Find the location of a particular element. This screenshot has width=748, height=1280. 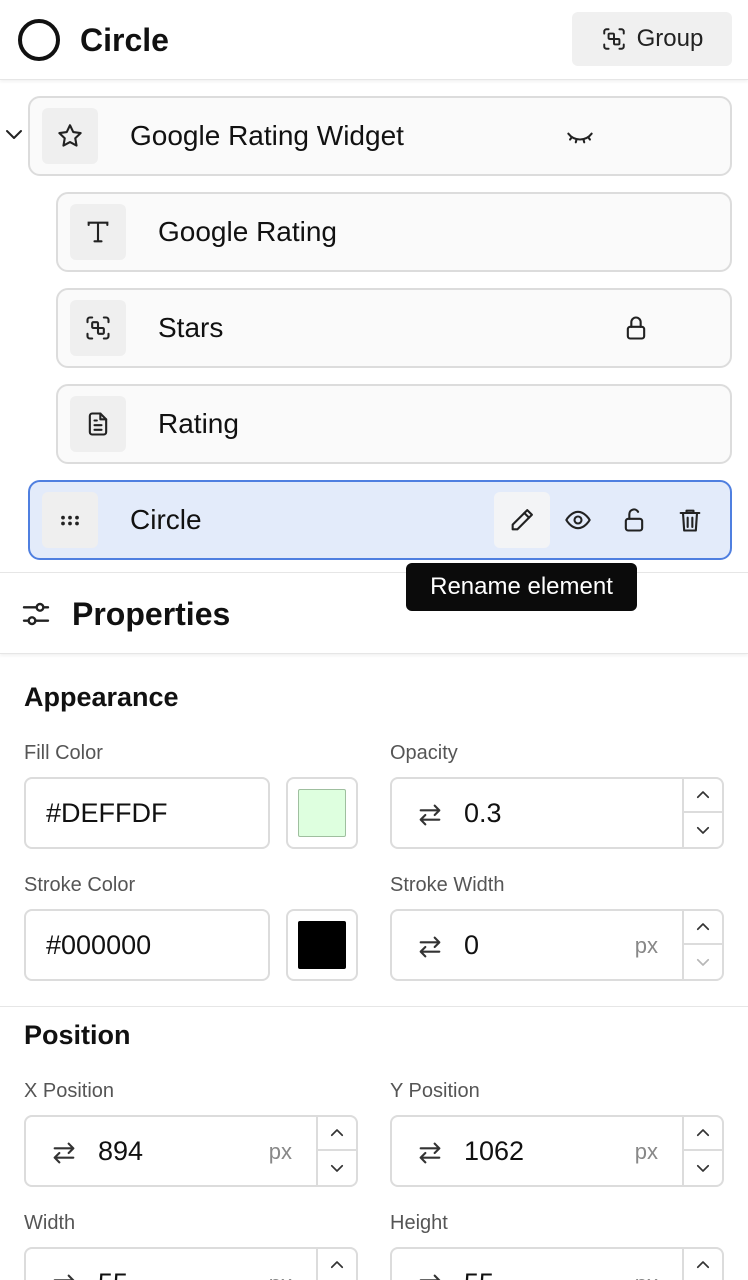

width-value: 55 is located at coordinates (113, 1272).